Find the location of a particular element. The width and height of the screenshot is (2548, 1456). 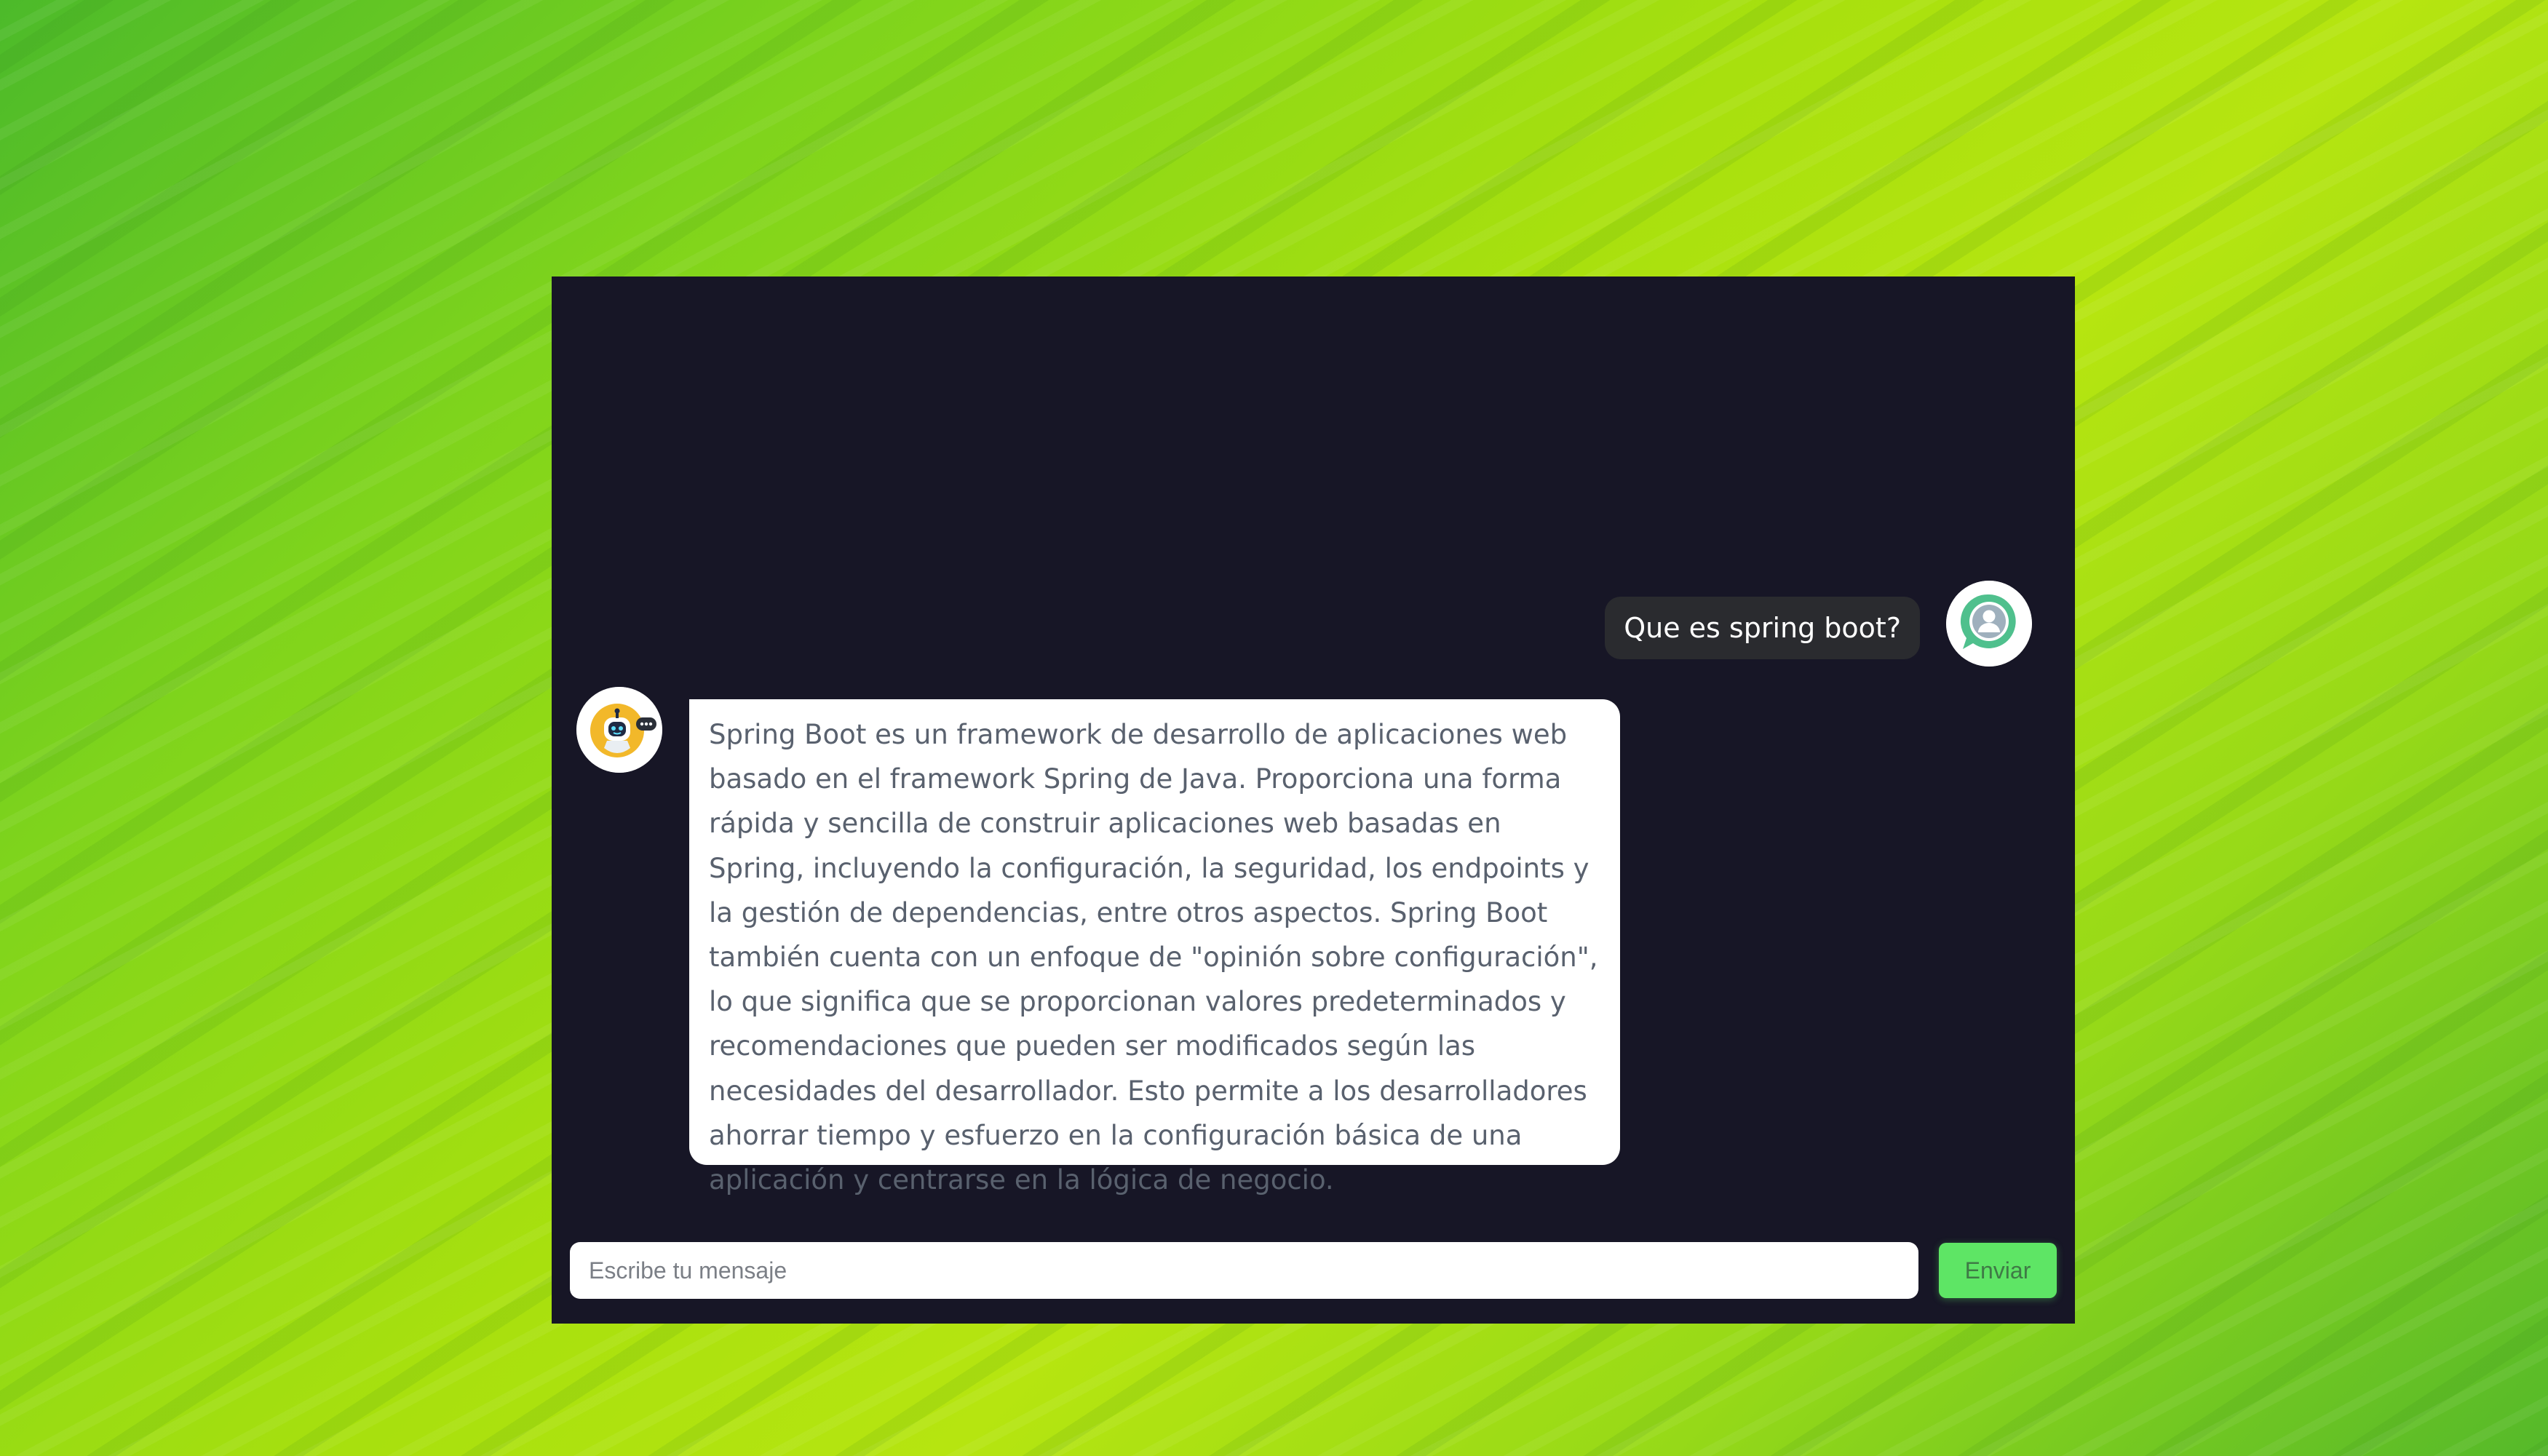

send-button: Enviar is located at coordinates (1998, 1270).